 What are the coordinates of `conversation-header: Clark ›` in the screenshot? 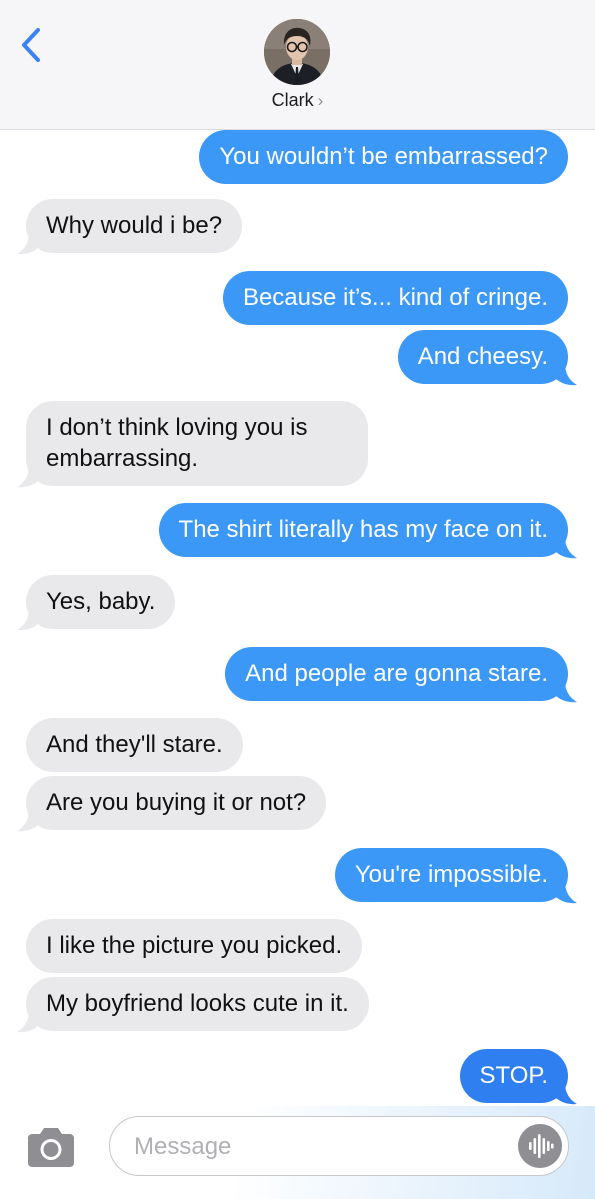 It's located at (297, 65).